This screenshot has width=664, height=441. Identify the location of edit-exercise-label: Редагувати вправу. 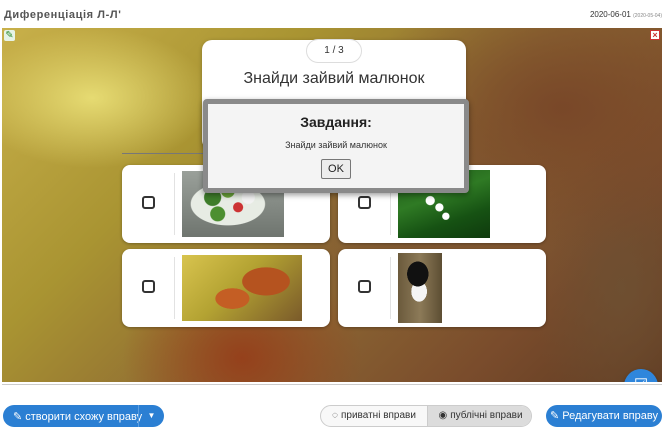
(610, 416).